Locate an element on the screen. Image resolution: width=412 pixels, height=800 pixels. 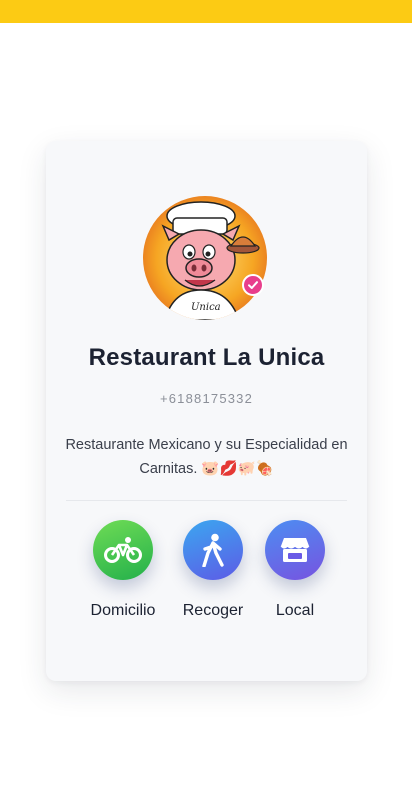
walking-person-icon is located at coordinates (213, 550).